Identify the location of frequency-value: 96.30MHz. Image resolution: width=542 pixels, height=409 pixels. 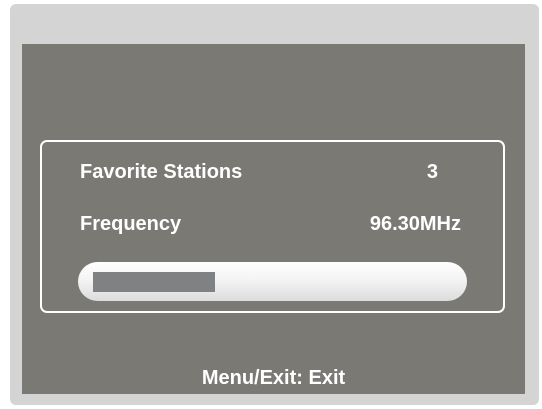
(415, 224).